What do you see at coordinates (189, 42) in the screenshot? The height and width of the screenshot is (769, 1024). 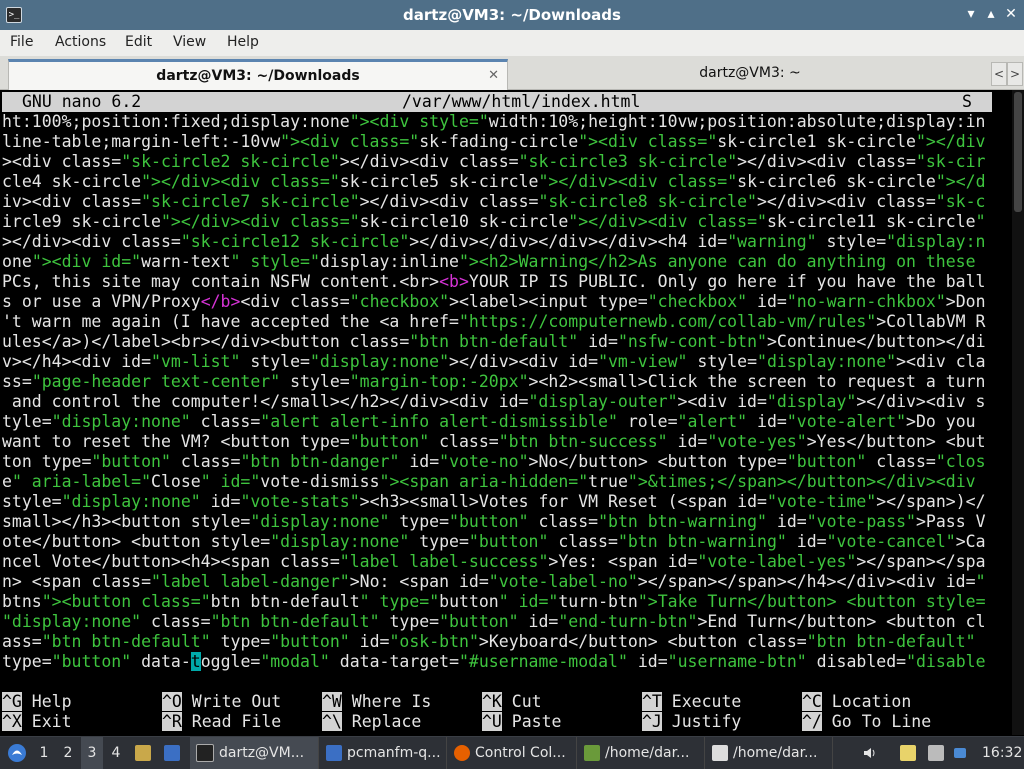 I see `menu-view: View` at bounding box center [189, 42].